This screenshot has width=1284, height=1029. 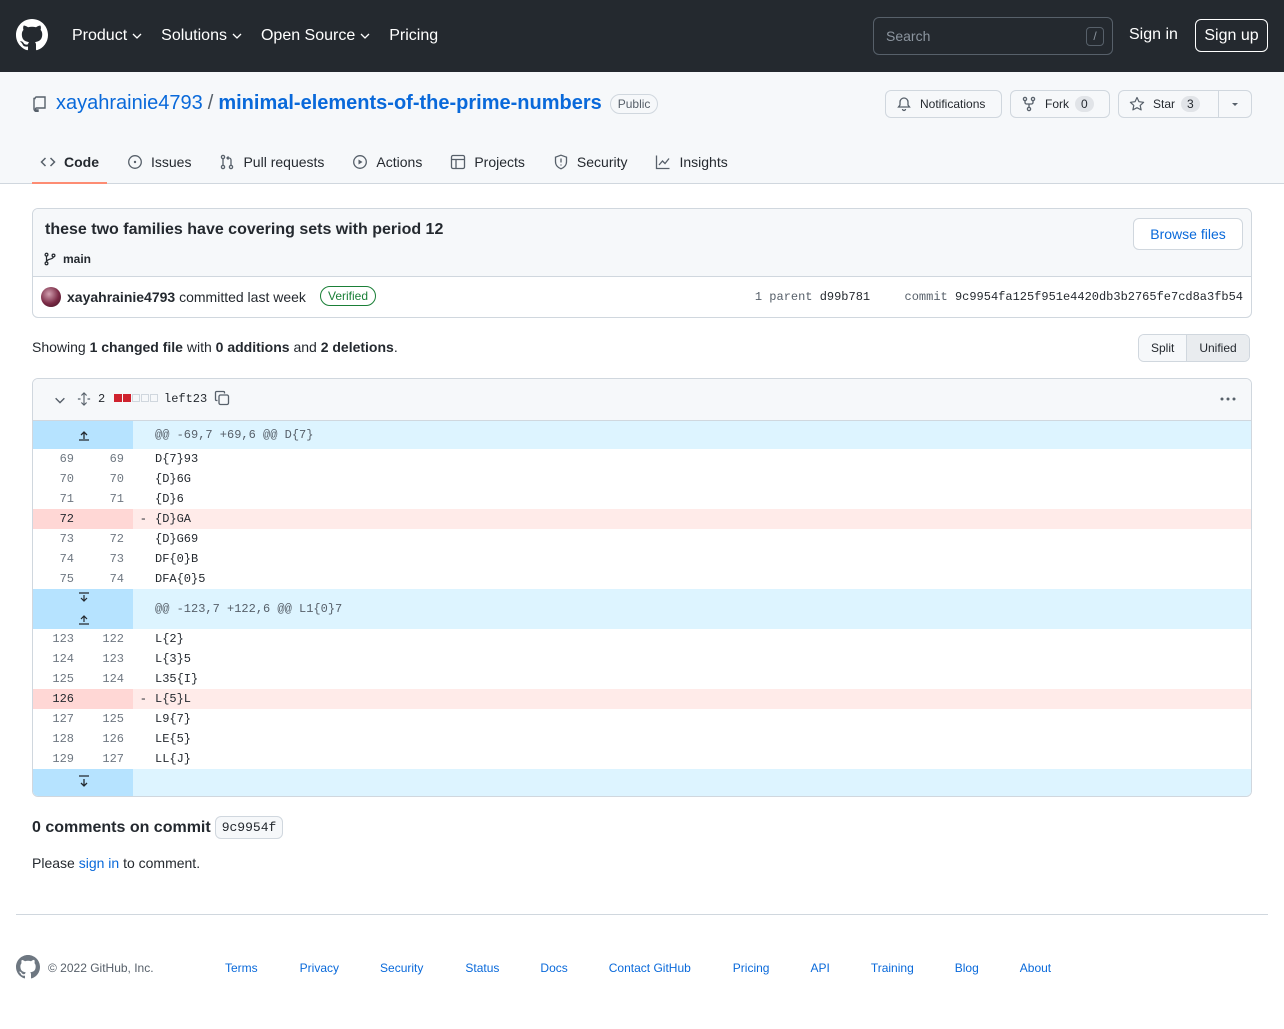 What do you see at coordinates (58, 719) in the screenshot?
I see `old-line-number: 127` at bounding box center [58, 719].